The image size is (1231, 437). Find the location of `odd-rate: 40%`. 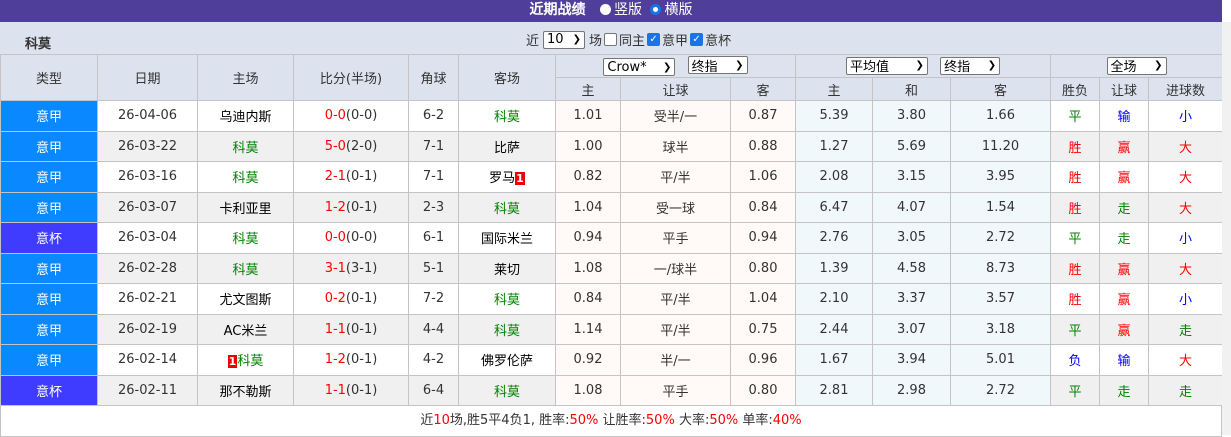

odd-rate: 40% is located at coordinates (787, 420).